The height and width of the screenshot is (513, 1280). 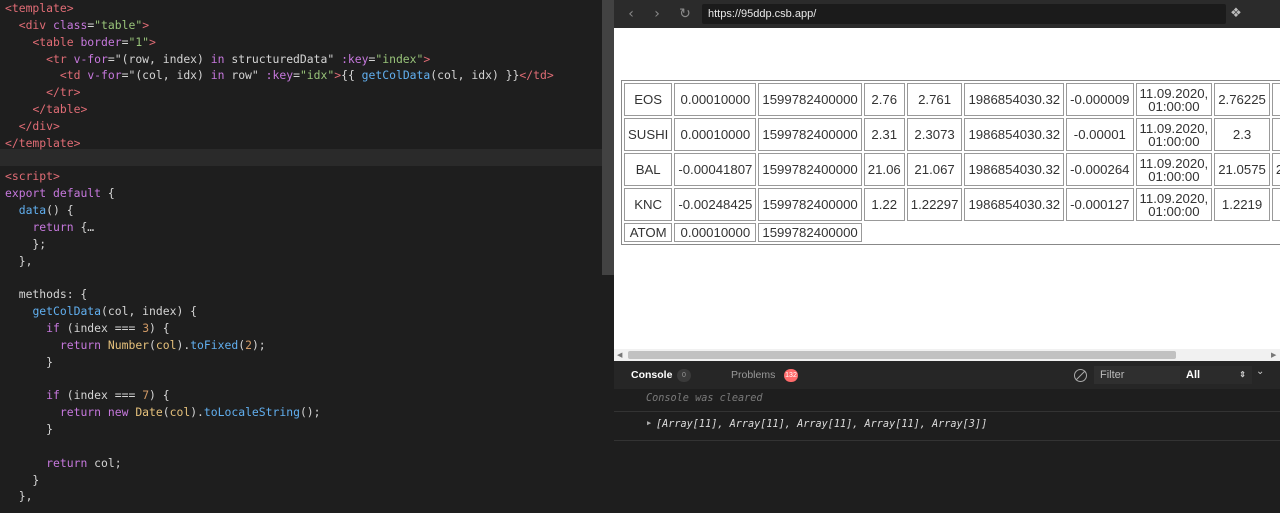 What do you see at coordinates (70, 24) in the screenshot?
I see `code-token: class` at bounding box center [70, 24].